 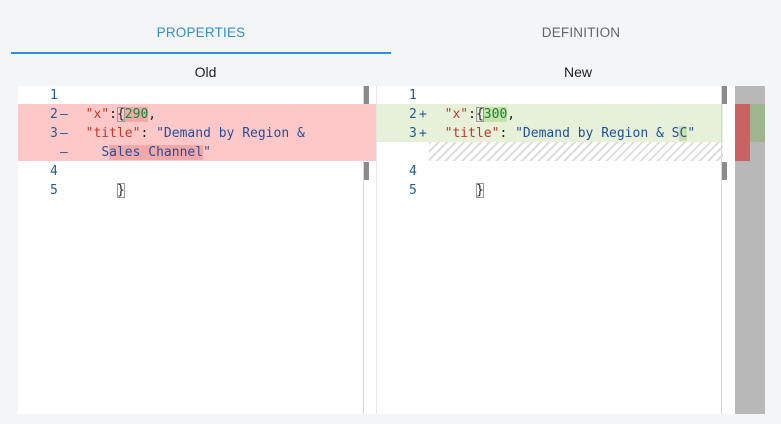 I want to click on wrap-marker: —, so click(x=64, y=152).